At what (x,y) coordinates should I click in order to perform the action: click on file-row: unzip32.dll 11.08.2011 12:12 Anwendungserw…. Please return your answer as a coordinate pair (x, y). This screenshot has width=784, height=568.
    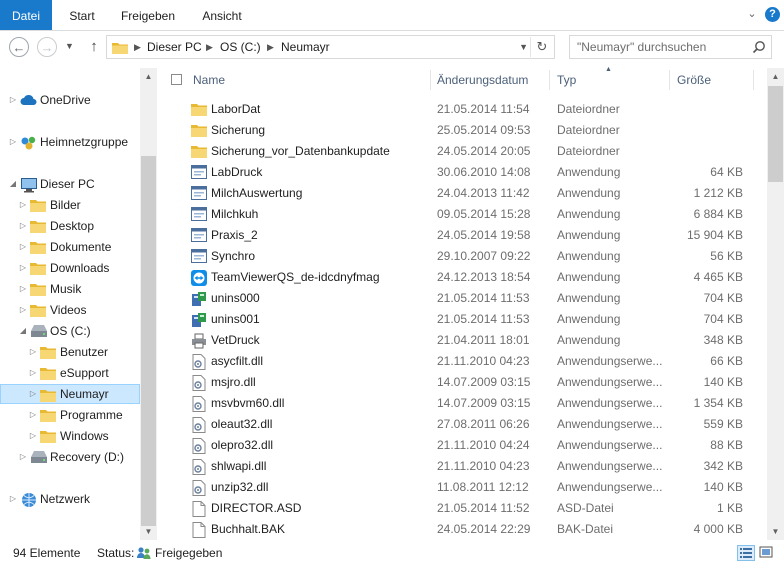
    Looking at the image, I should click on (462, 487).